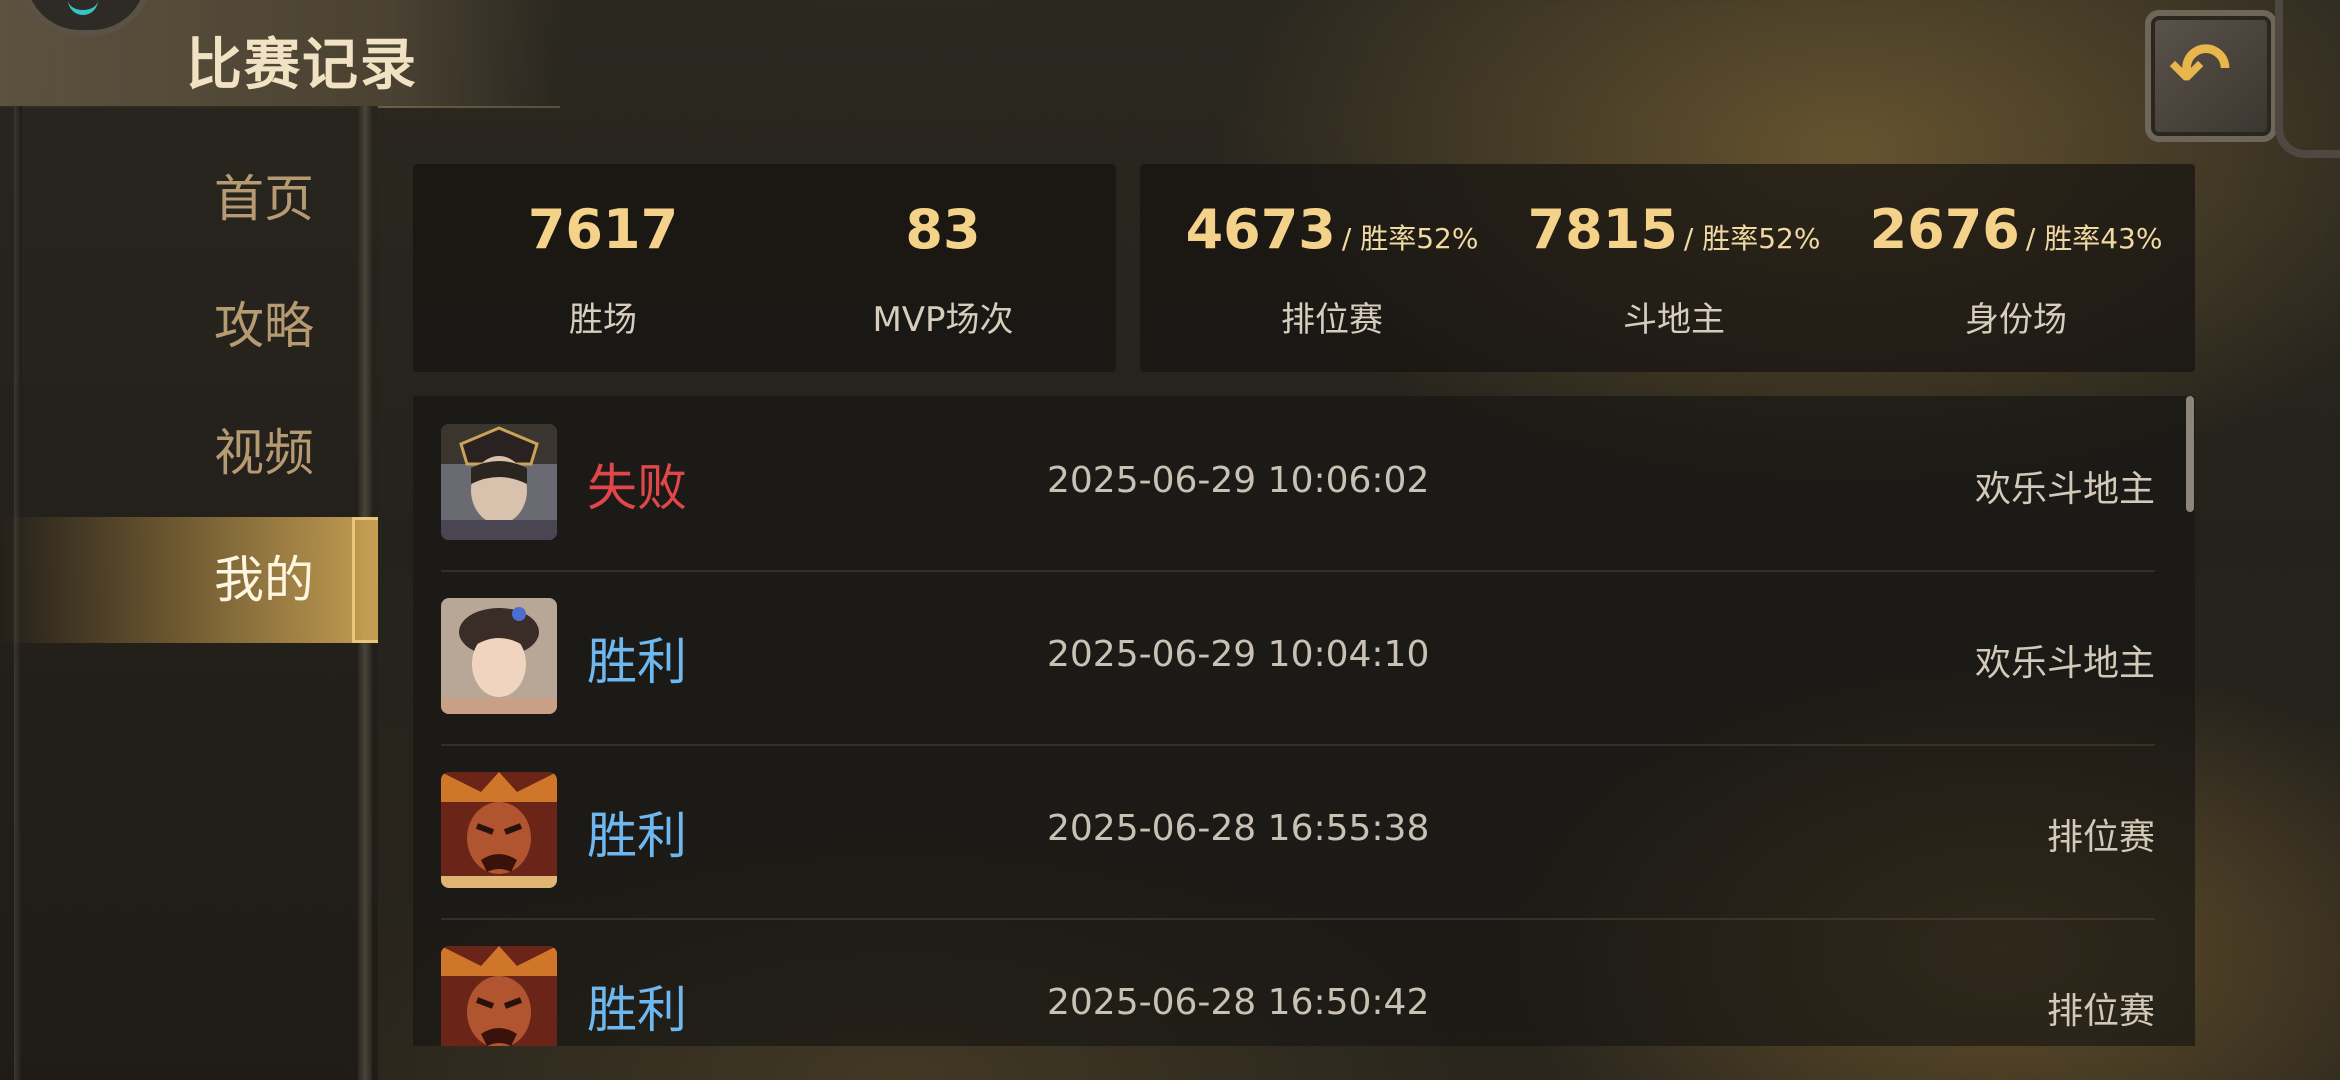 The width and height of the screenshot is (2340, 1080). Describe the element at coordinates (943, 268) in the screenshot. I see `stat-mvp: 83 MVP场次` at that location.